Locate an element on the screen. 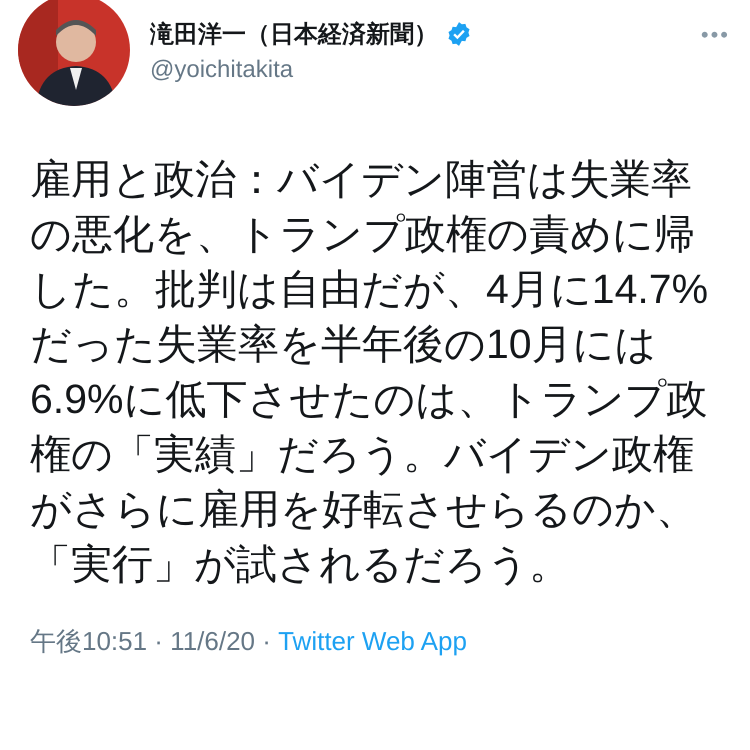 The image size is (750, 750). source-link: Twitter Web App is located at coordinates (372, 641).